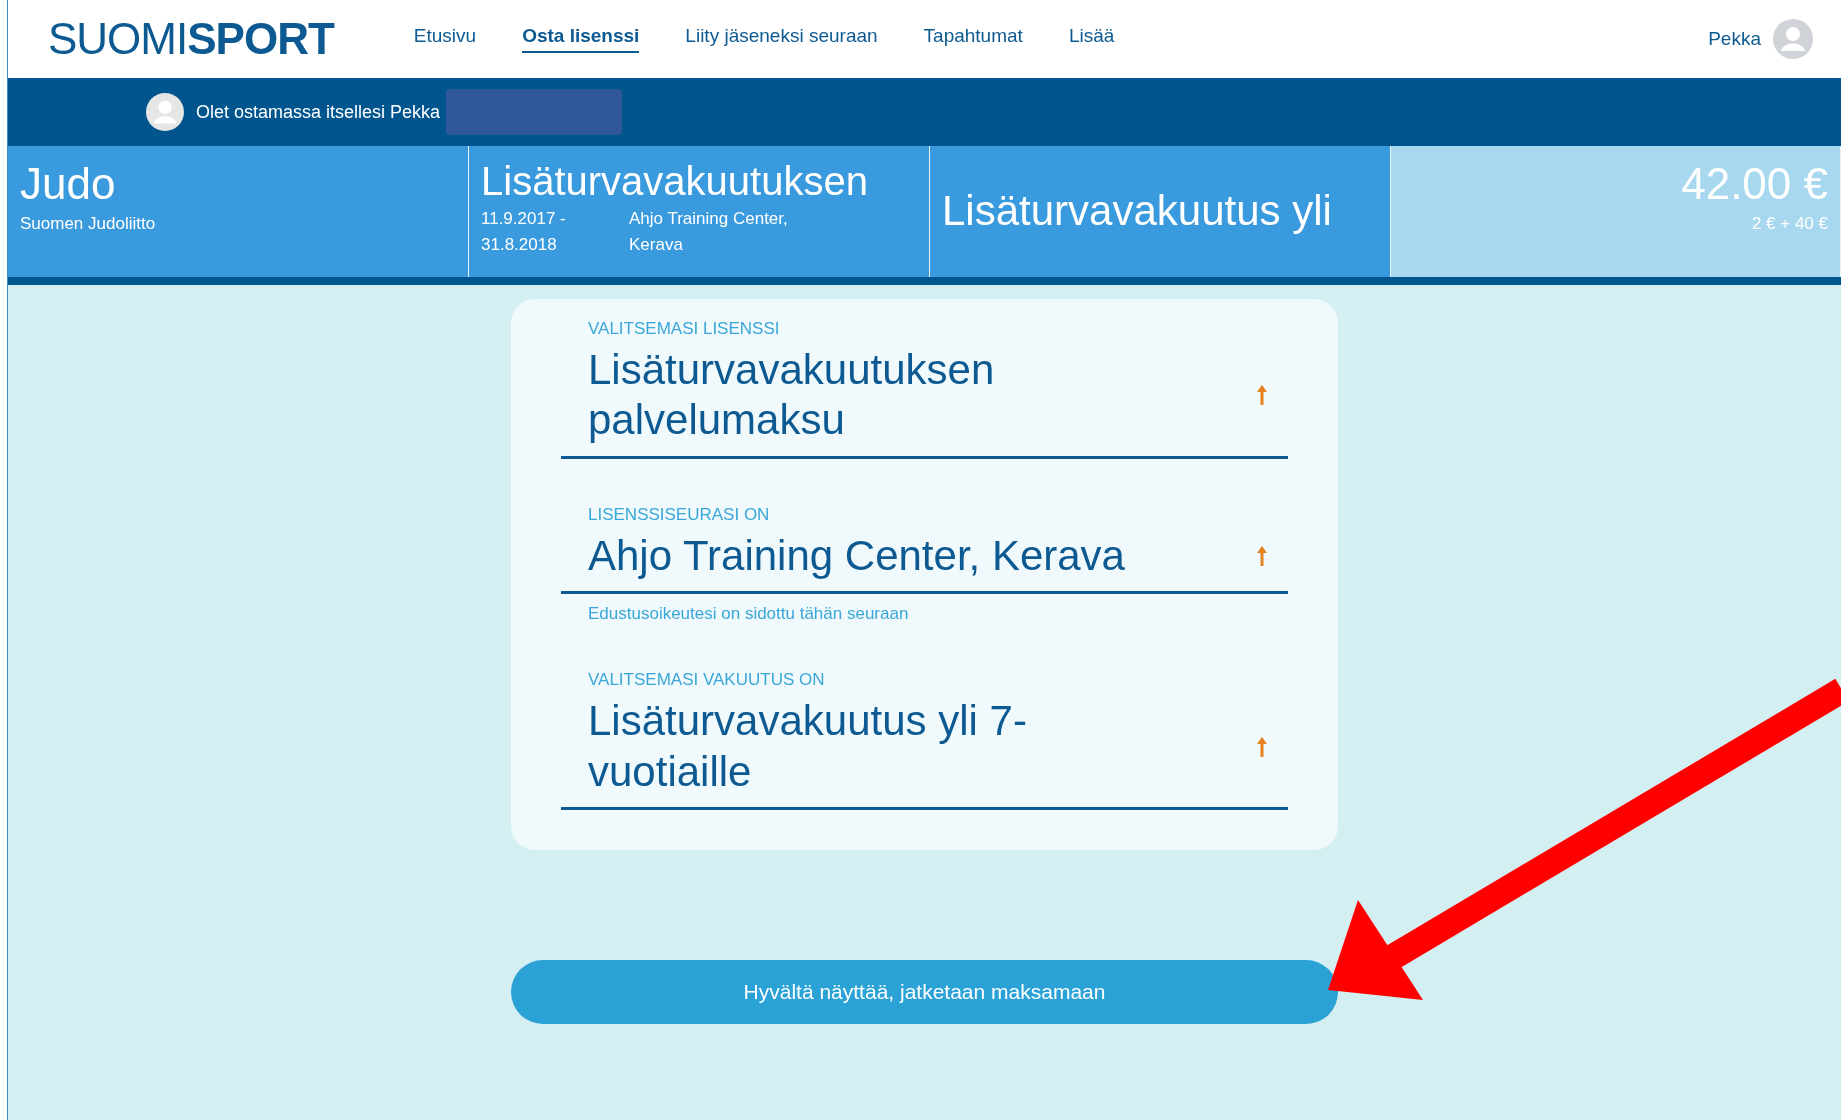  Describe the element at coordinates (973, 39) in the screenshot. I see `nav-link: Tapahtumat` at that location.